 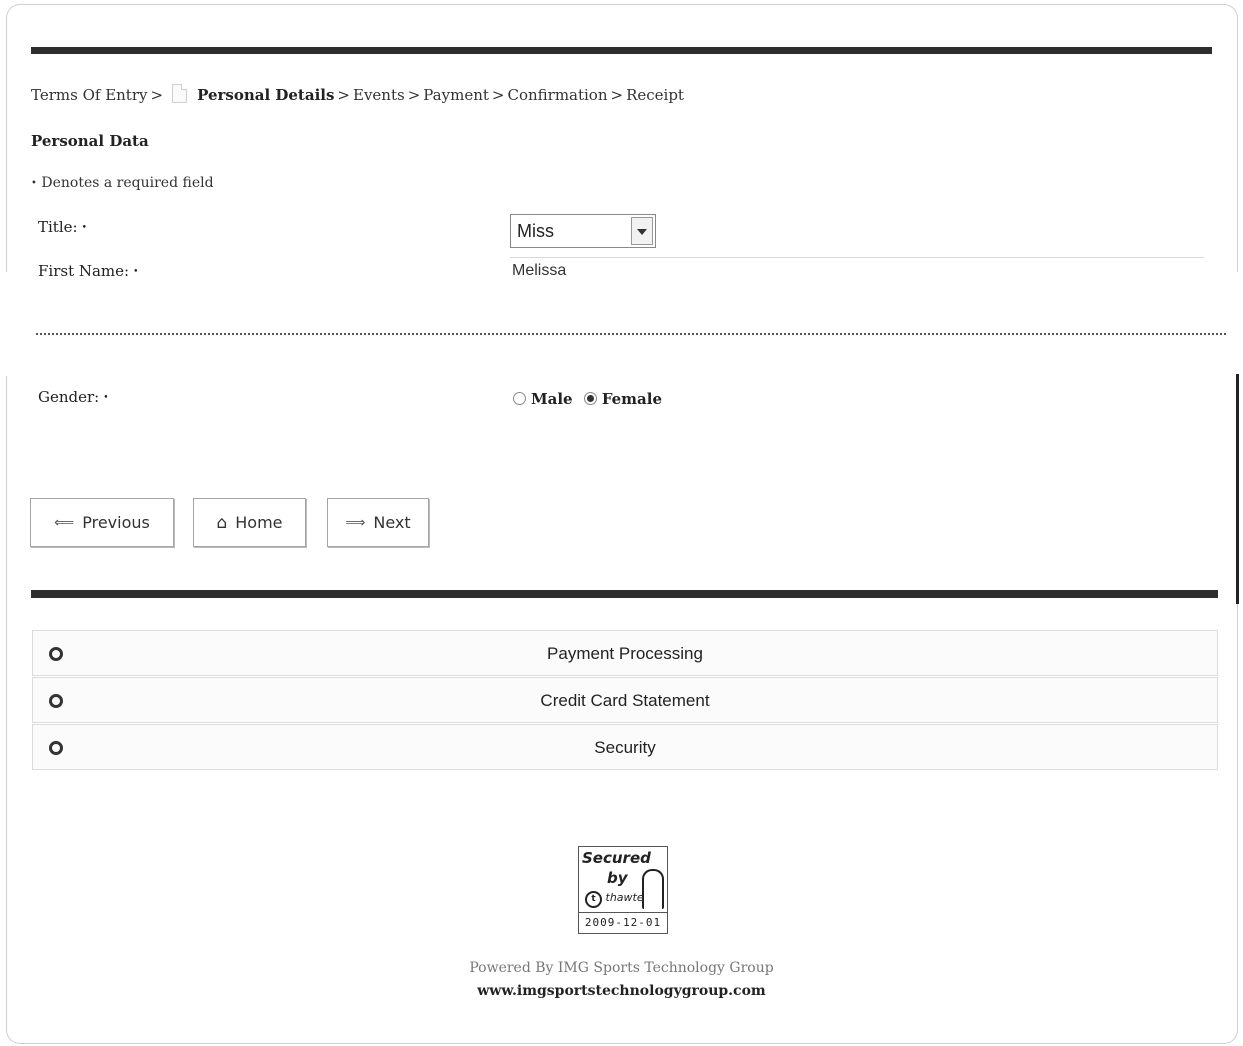 What do you see at coordinates (616, 858) in the screenshot?
I see `seal-line-secured: Secured` at bounding box center [616, 858].